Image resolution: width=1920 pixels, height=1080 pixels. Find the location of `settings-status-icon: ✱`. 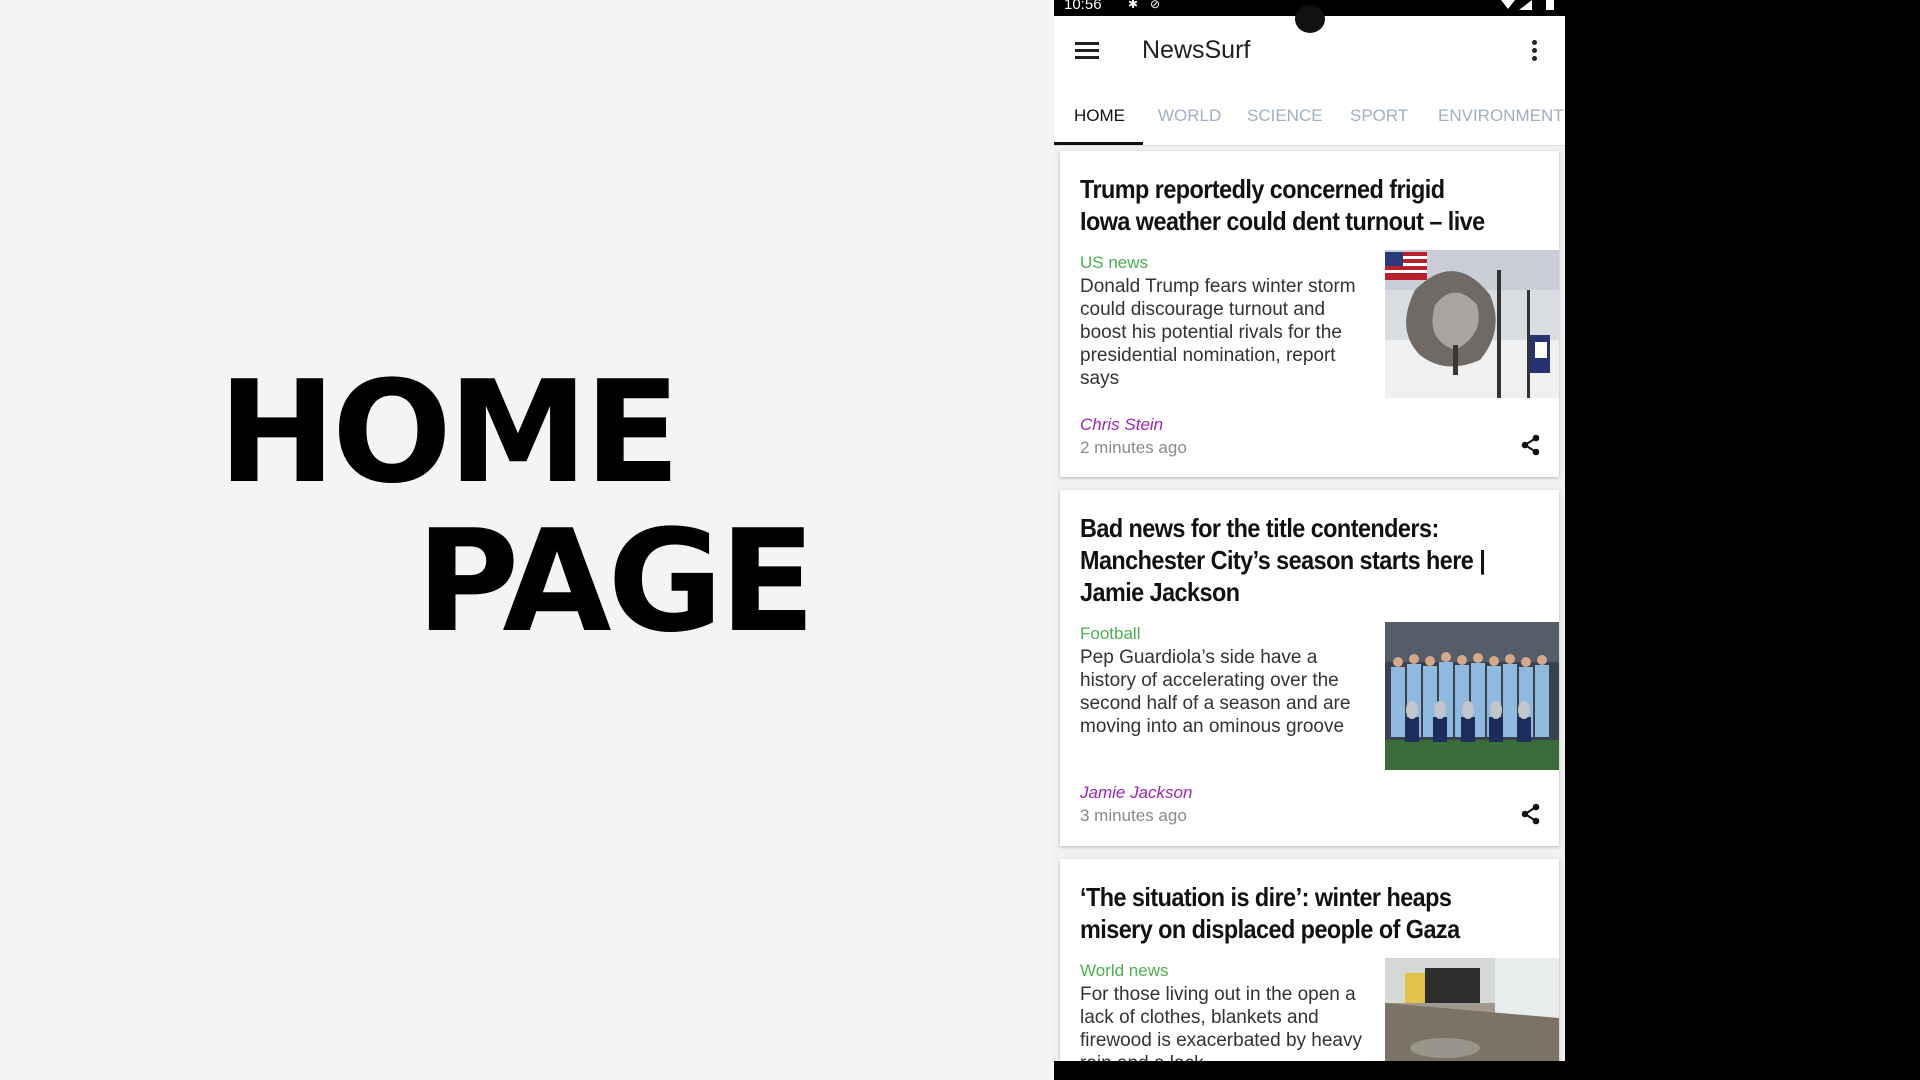

settings-status-icon: ✱ is located at coordinates (1133, 5).